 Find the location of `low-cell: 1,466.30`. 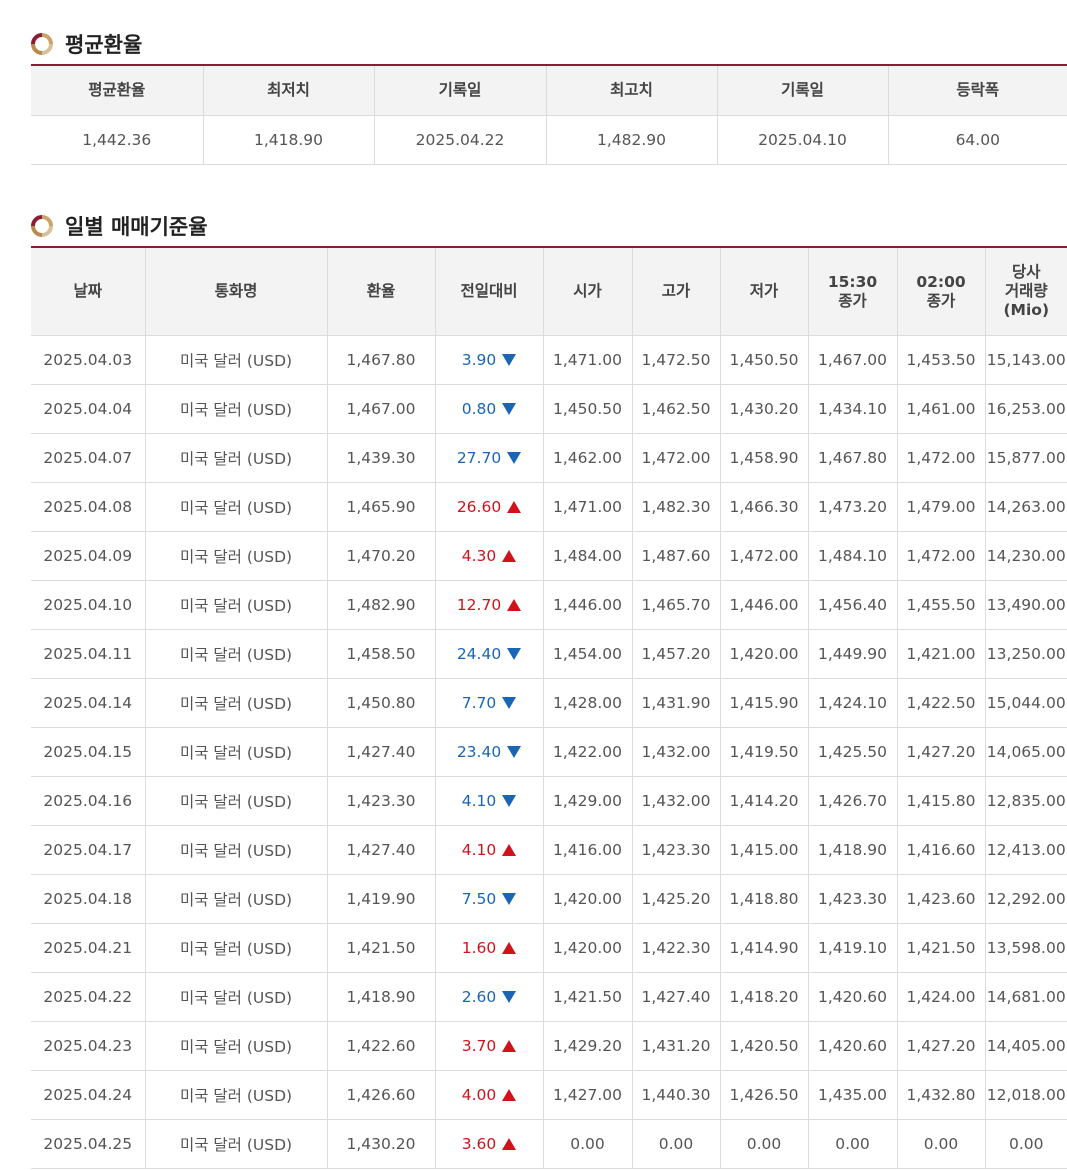

low-cell: 1,466.30 is located at coordinates (764, 507).